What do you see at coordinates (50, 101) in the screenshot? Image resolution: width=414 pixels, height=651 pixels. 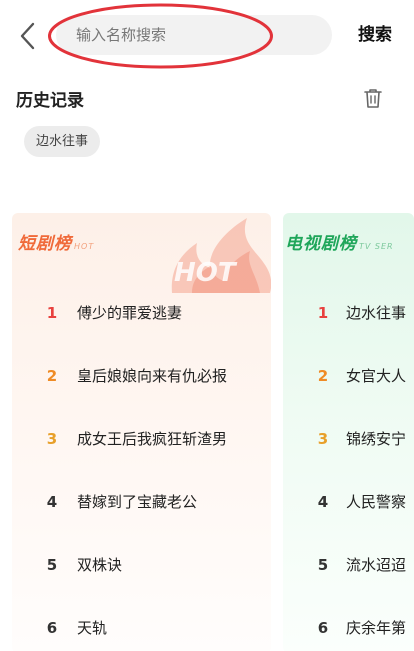 I see `history-title: 历史记录` at bounding box center [50, 101].